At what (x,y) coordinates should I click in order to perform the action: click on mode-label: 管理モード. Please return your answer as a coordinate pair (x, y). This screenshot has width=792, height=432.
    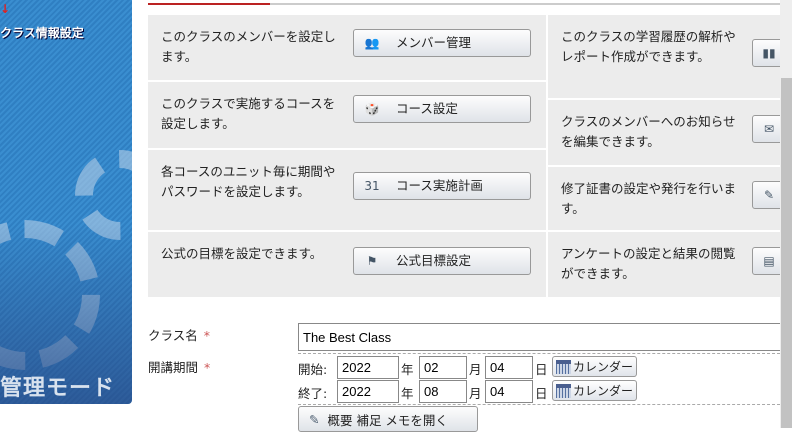
    Looking at the image, I should click on (58, 388).